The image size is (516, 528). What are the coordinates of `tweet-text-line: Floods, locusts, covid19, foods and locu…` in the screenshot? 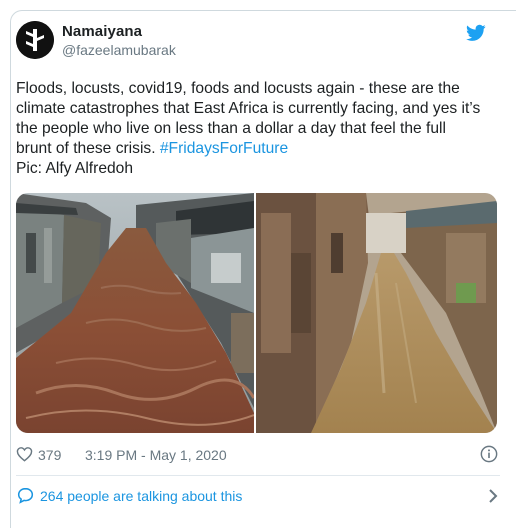 It's located at (238, 88).